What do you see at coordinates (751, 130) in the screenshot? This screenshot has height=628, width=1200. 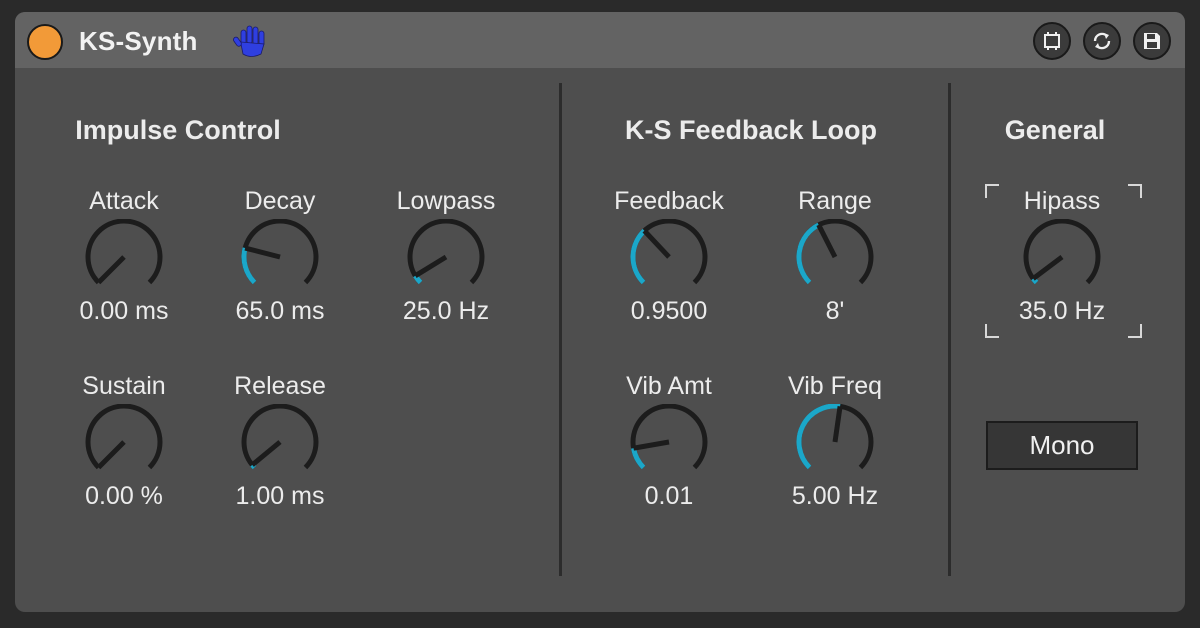 I see `feedback-loop-title: K-S Feedback Loop` at bounding box center [751, 130].